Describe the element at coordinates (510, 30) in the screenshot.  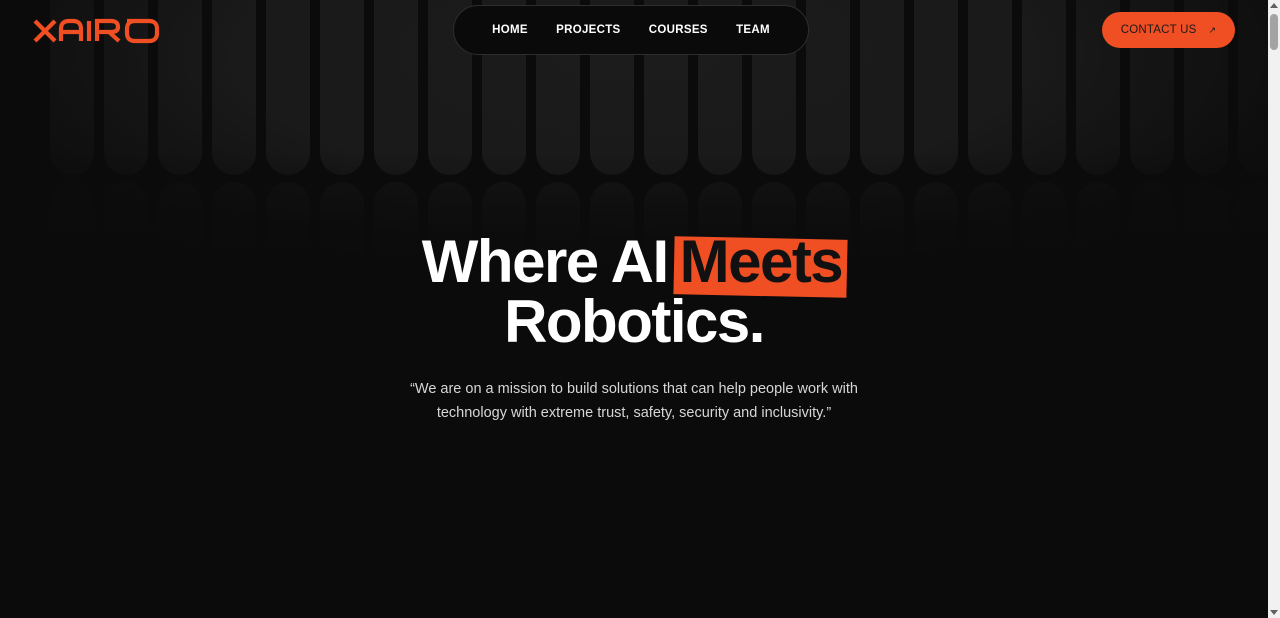
I see `nav-home: HOME` at that location.